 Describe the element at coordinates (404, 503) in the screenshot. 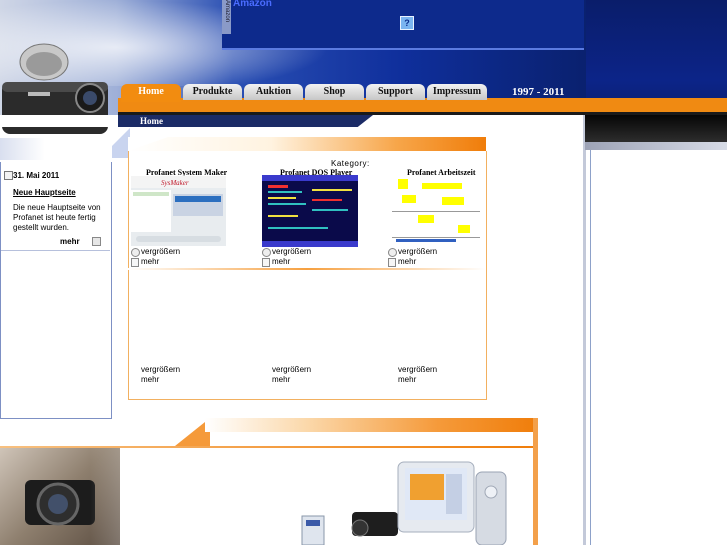

I see `computer-equipment-image` at that location.